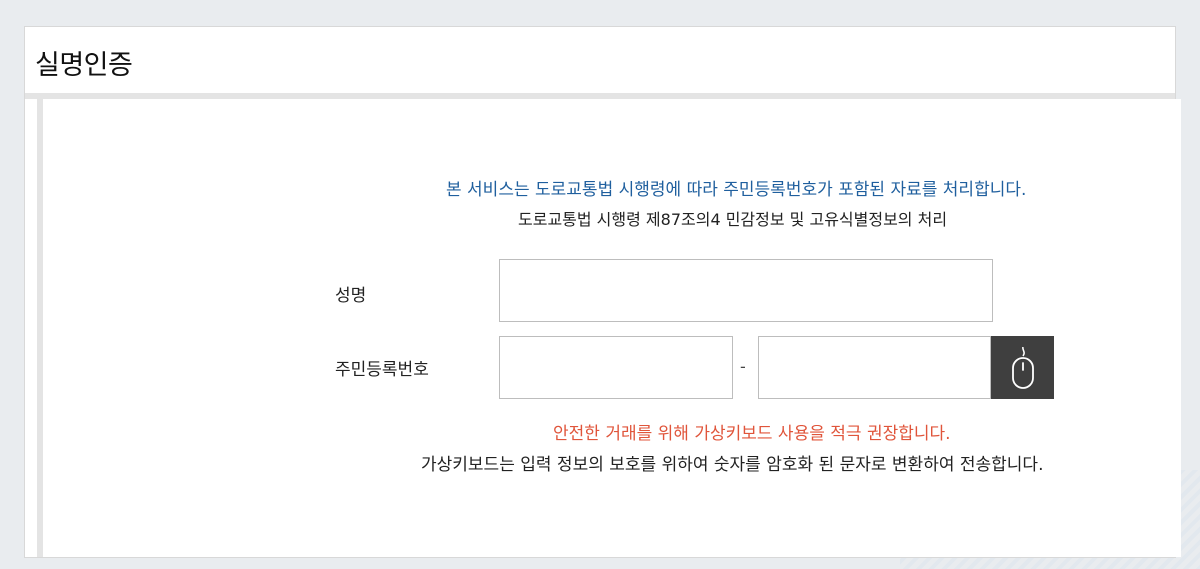  Describe the element at coordinates (616, 367) in the screenshot. I see `rrn-front-input` at that location.